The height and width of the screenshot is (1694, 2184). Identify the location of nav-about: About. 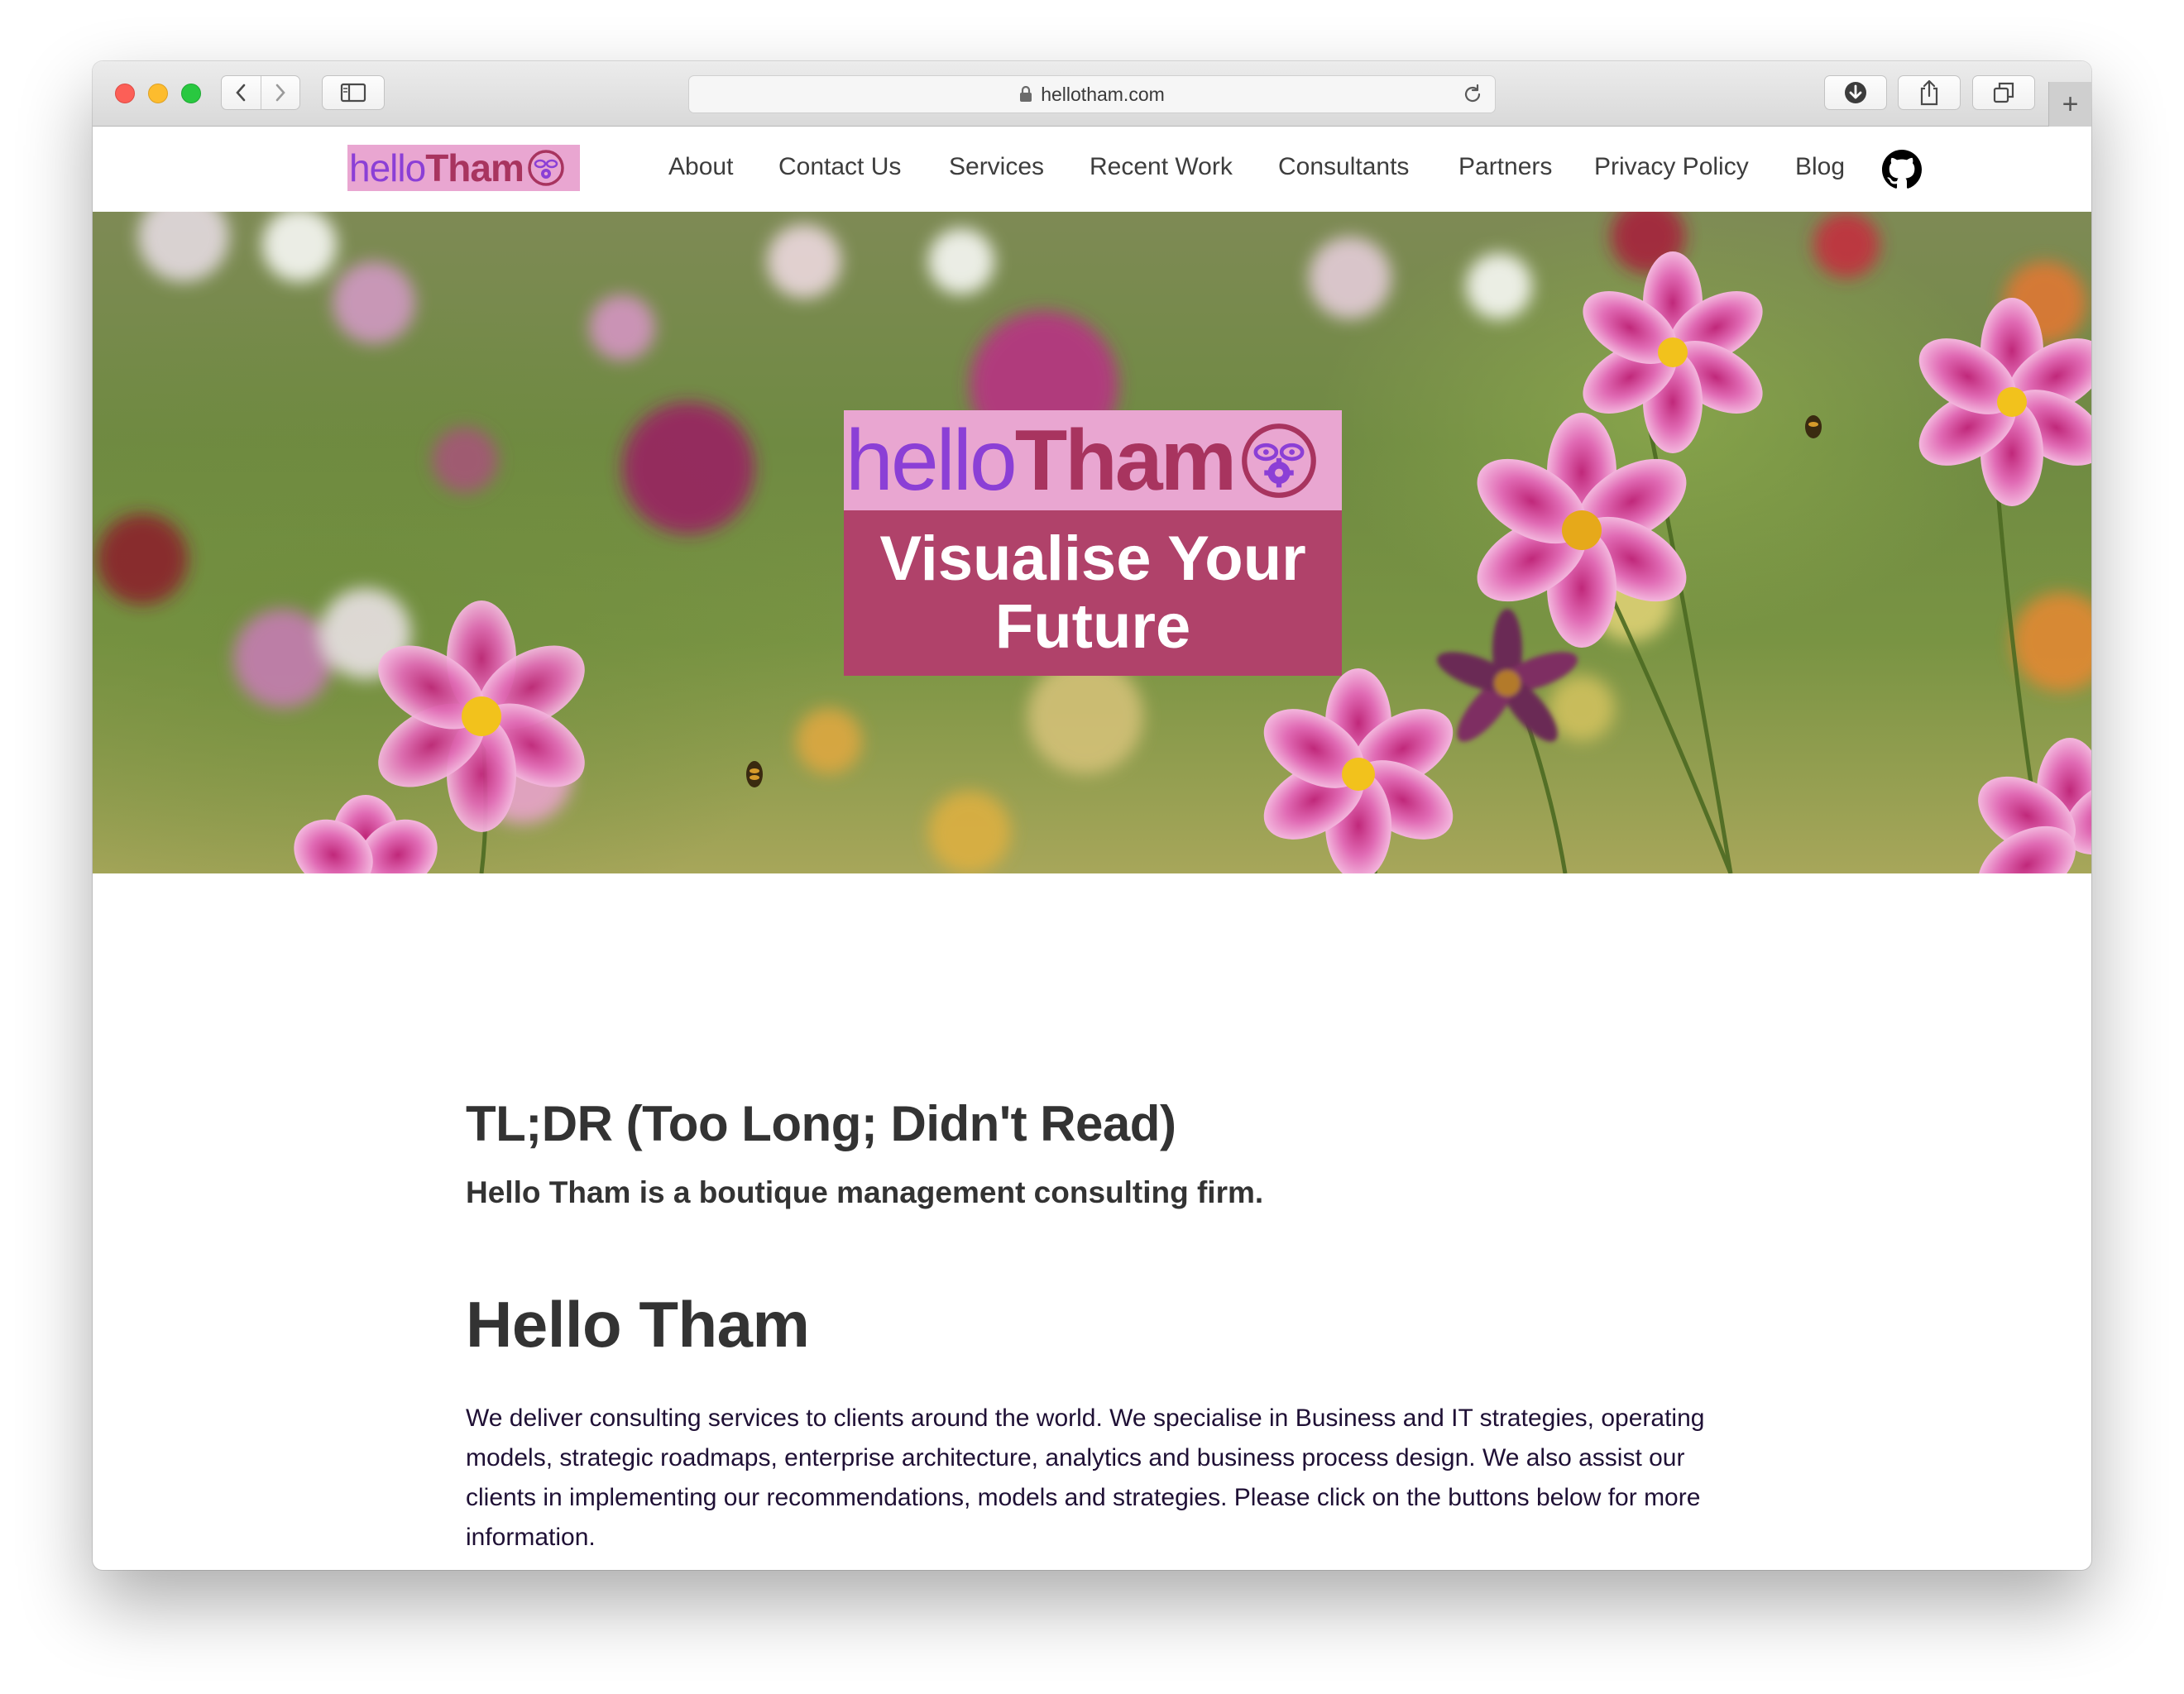
(700, 167).